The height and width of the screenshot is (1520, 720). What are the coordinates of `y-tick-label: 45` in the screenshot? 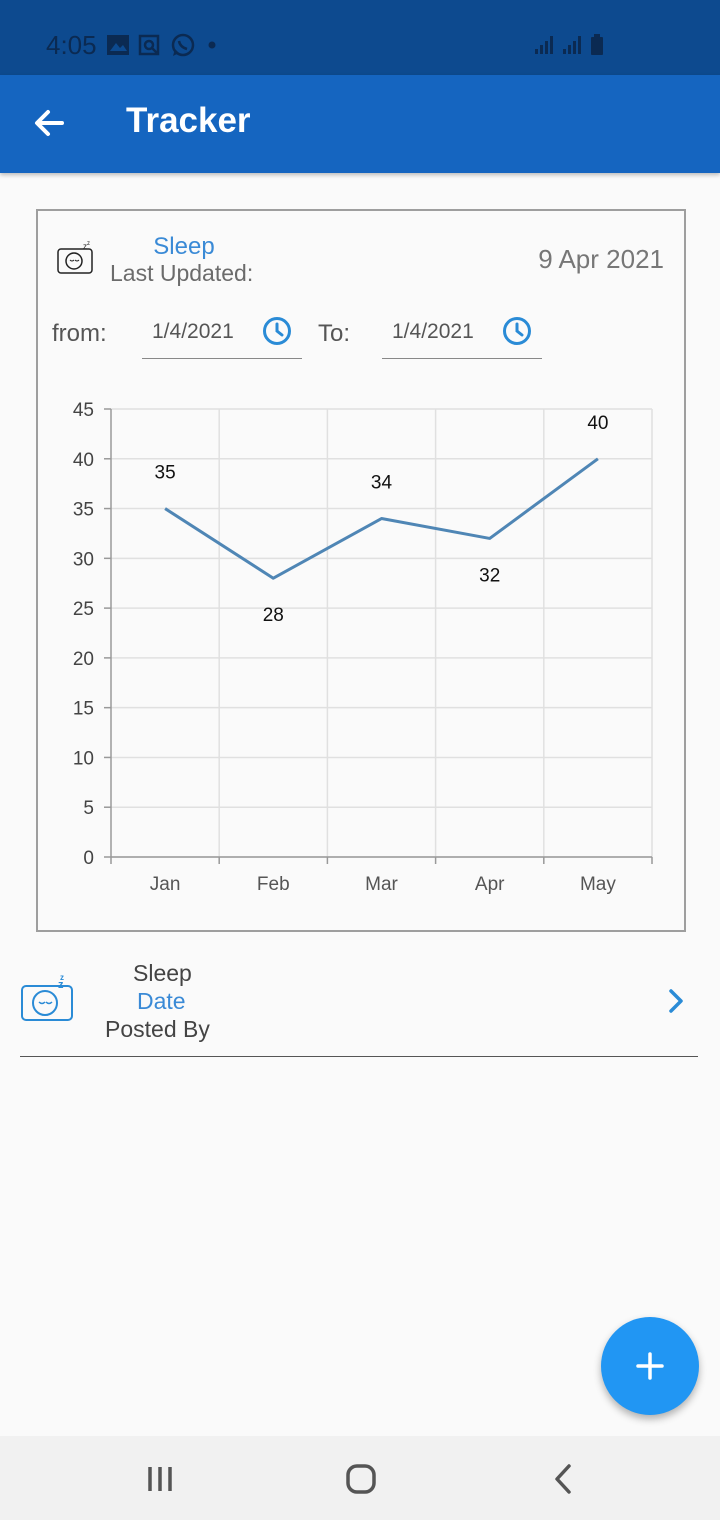 It's located at (83, 410).